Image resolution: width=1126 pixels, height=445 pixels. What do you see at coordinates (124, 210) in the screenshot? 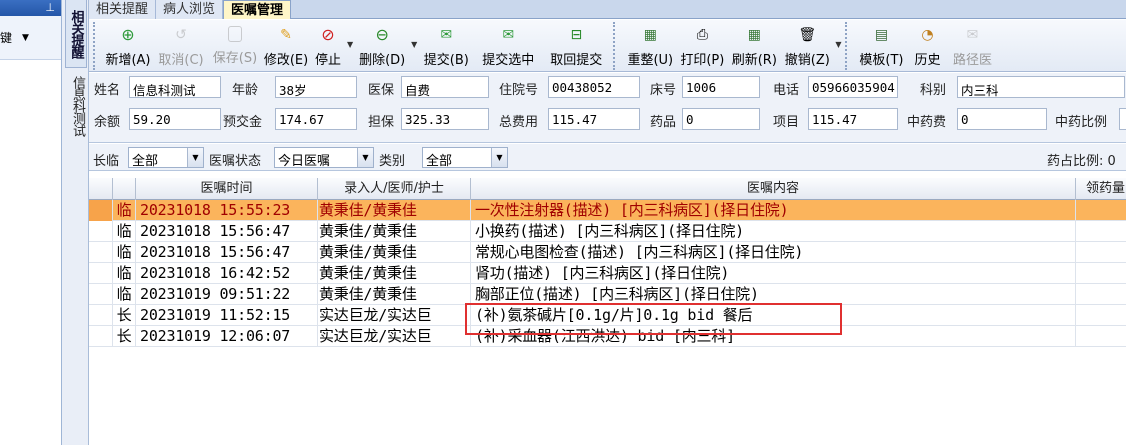
I see `order-type-cell: 临` at bounding box center [124, 210].